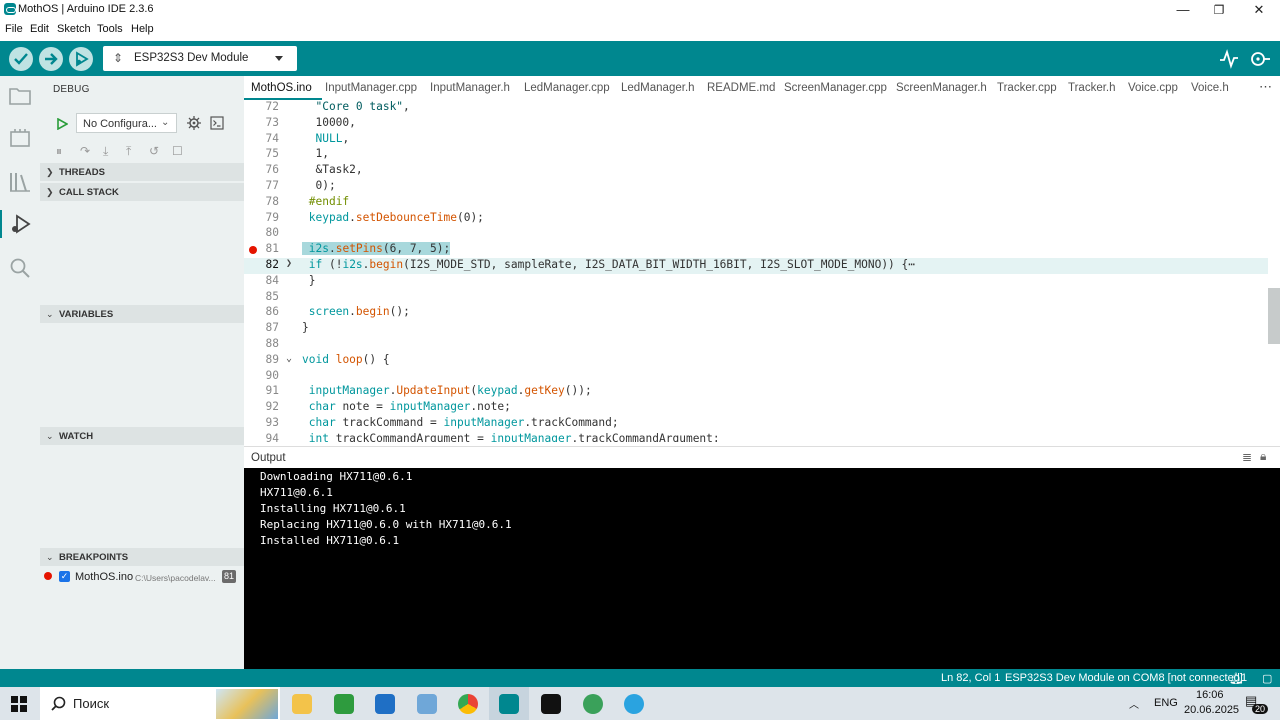  I want to click on globe-icon, so click(593, 704).